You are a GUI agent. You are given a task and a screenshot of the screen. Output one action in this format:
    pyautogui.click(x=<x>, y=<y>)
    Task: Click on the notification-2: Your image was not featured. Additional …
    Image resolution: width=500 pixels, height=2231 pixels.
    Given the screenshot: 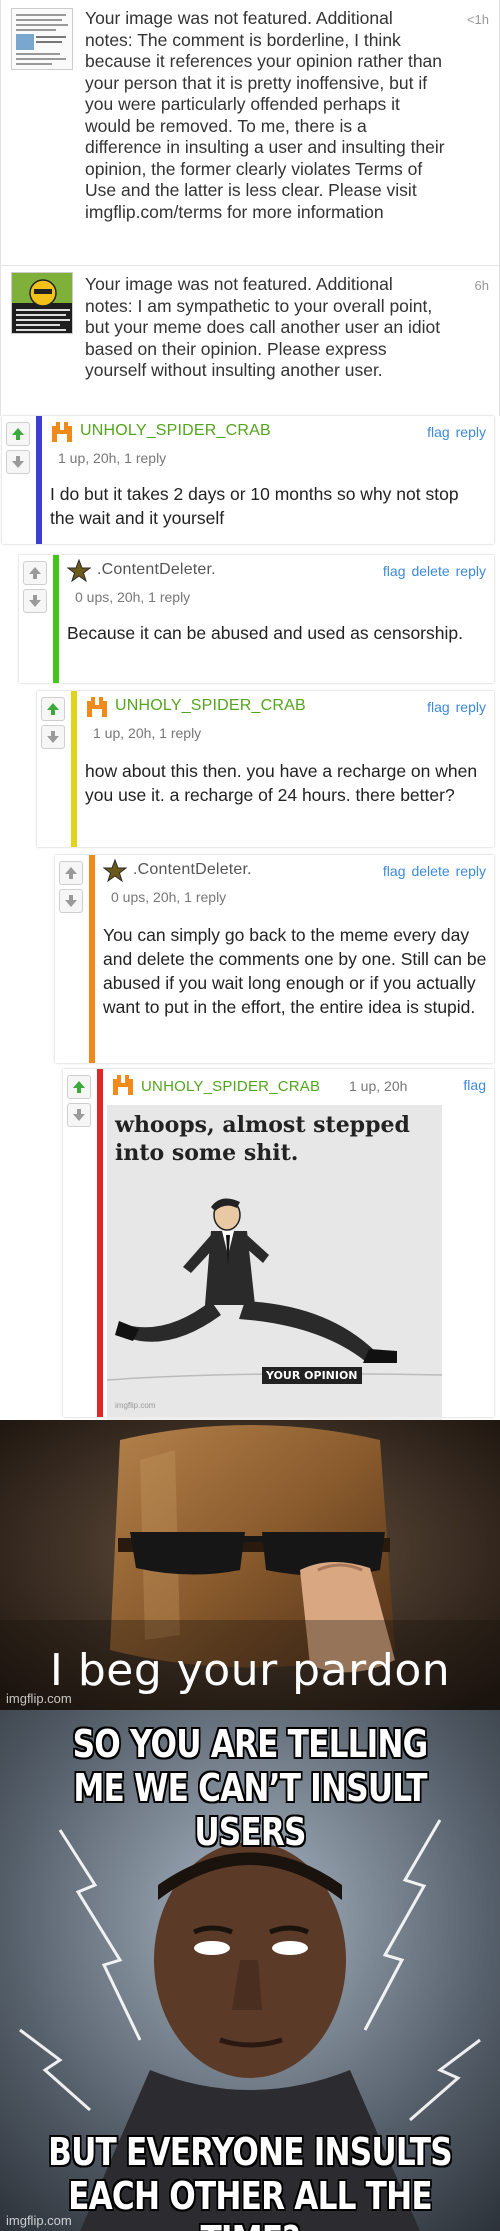 What is the action you would take?
    pyautogui.click(x=250, y=341)
    